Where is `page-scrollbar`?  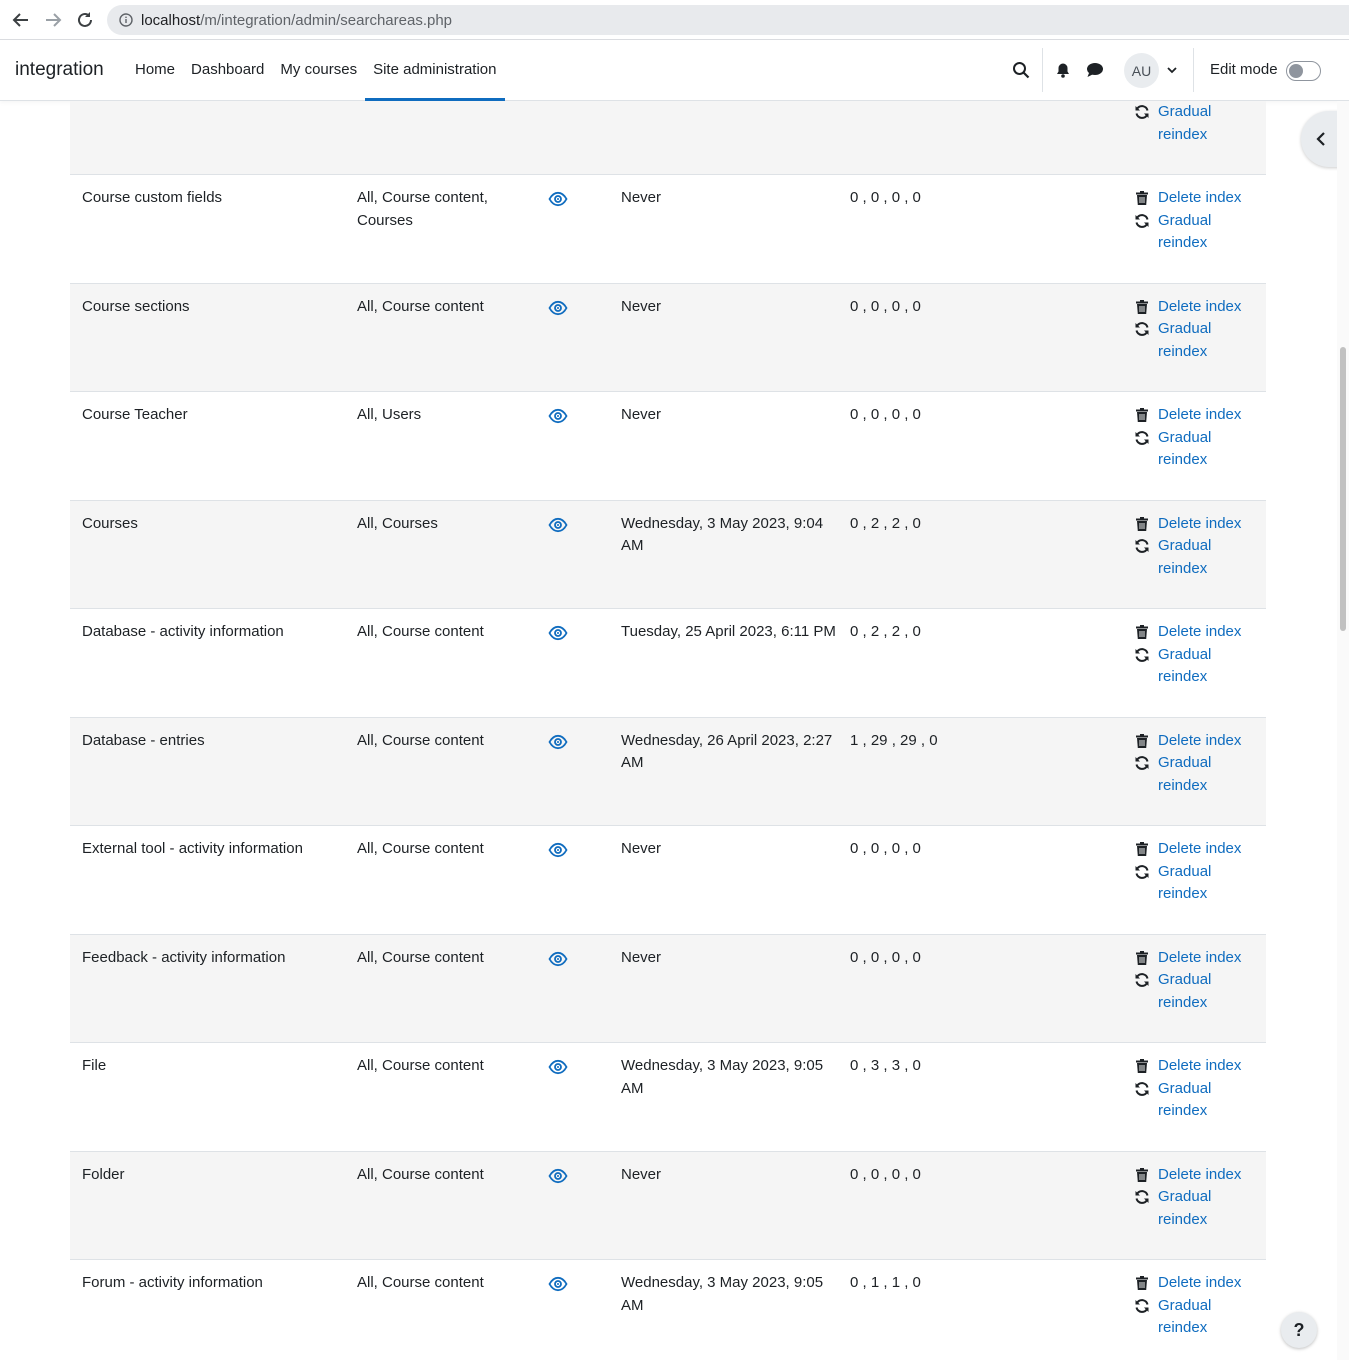 page-scrollbar is located at coordinates (1343, 730).